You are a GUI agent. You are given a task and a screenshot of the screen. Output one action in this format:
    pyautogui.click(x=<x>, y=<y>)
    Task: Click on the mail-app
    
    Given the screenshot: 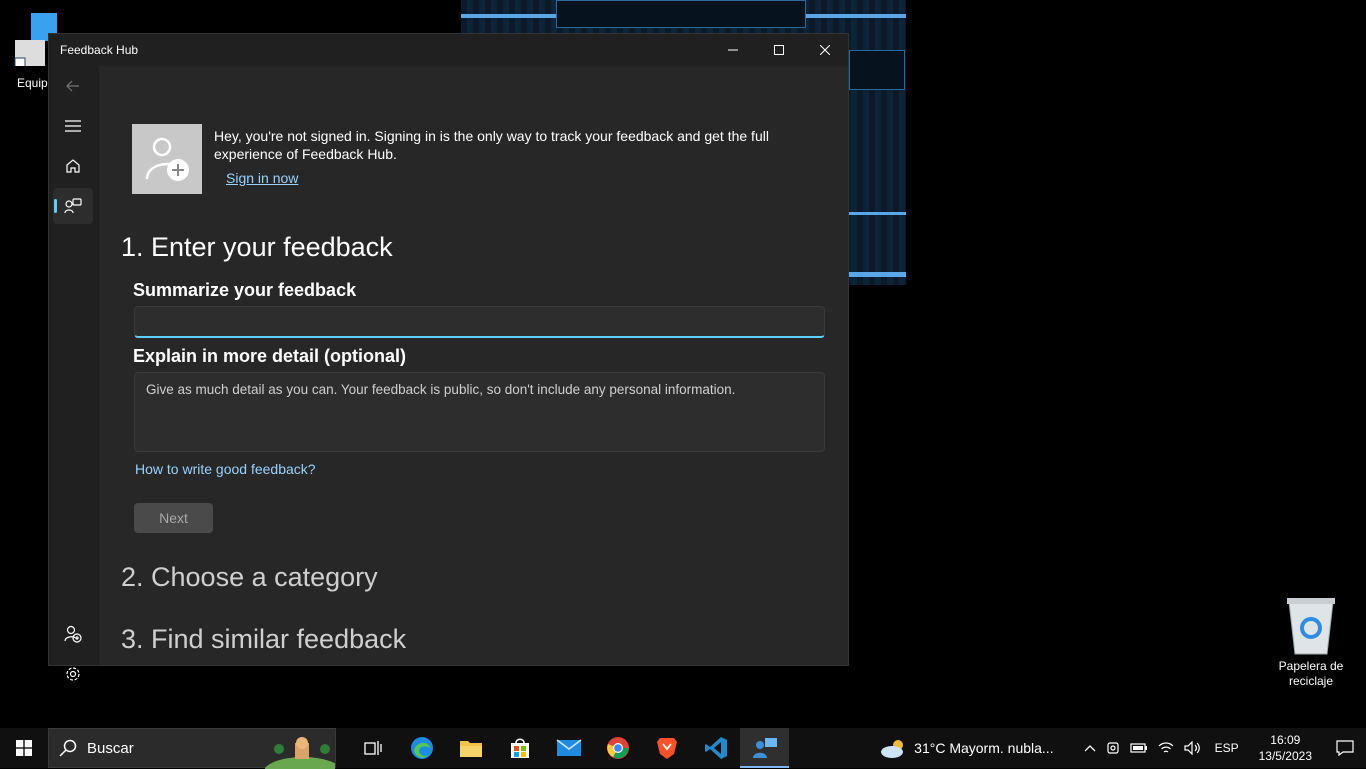 What is the action you would take?
    pyautogui.click(x=568, y=748)
    